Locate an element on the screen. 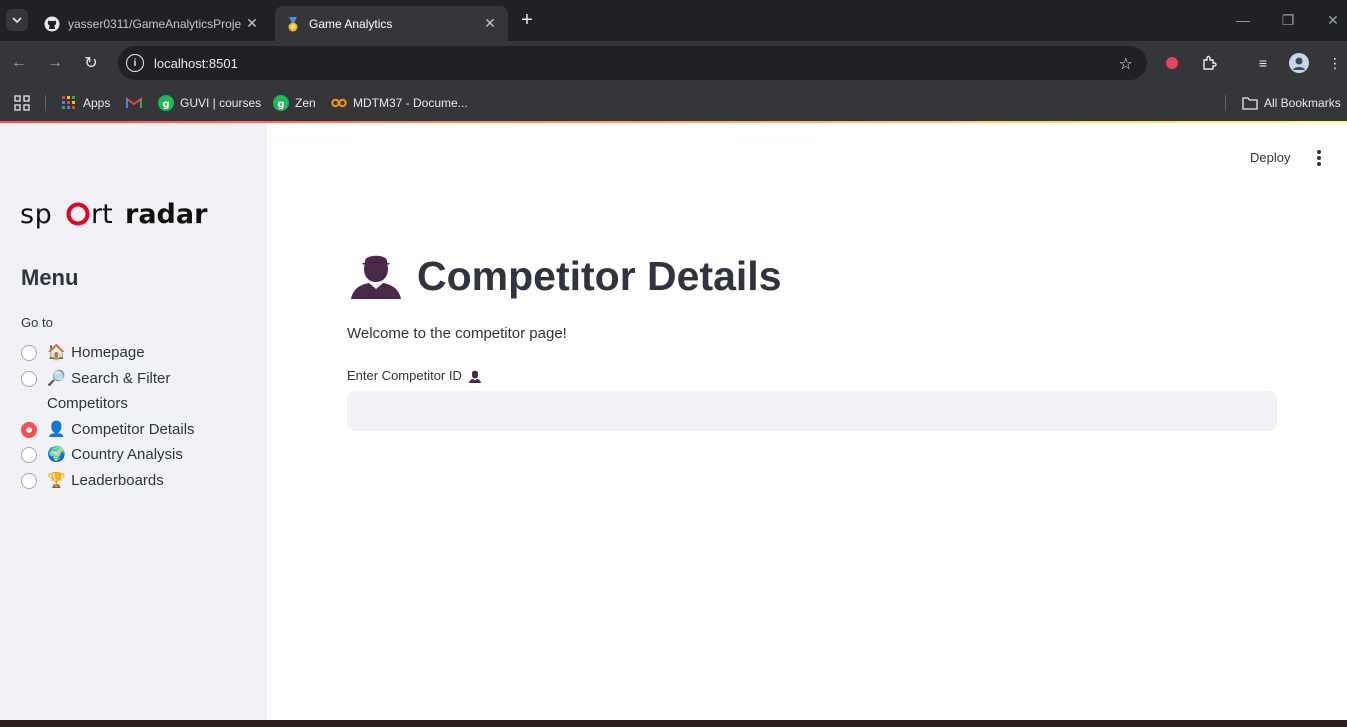  site-info-icon: i is located at coordinates (135, 63).